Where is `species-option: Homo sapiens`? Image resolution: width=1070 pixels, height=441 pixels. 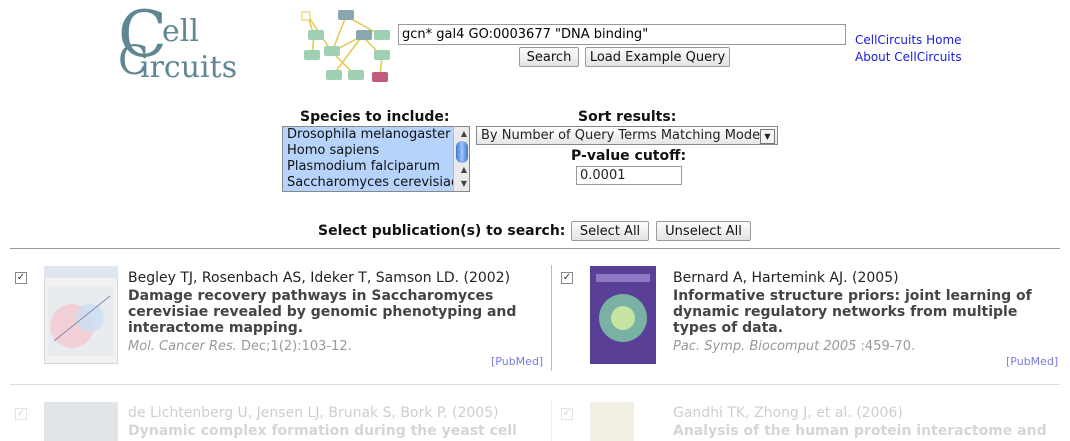 species-option: Homo sapiens is located at coordinates (369, 151).